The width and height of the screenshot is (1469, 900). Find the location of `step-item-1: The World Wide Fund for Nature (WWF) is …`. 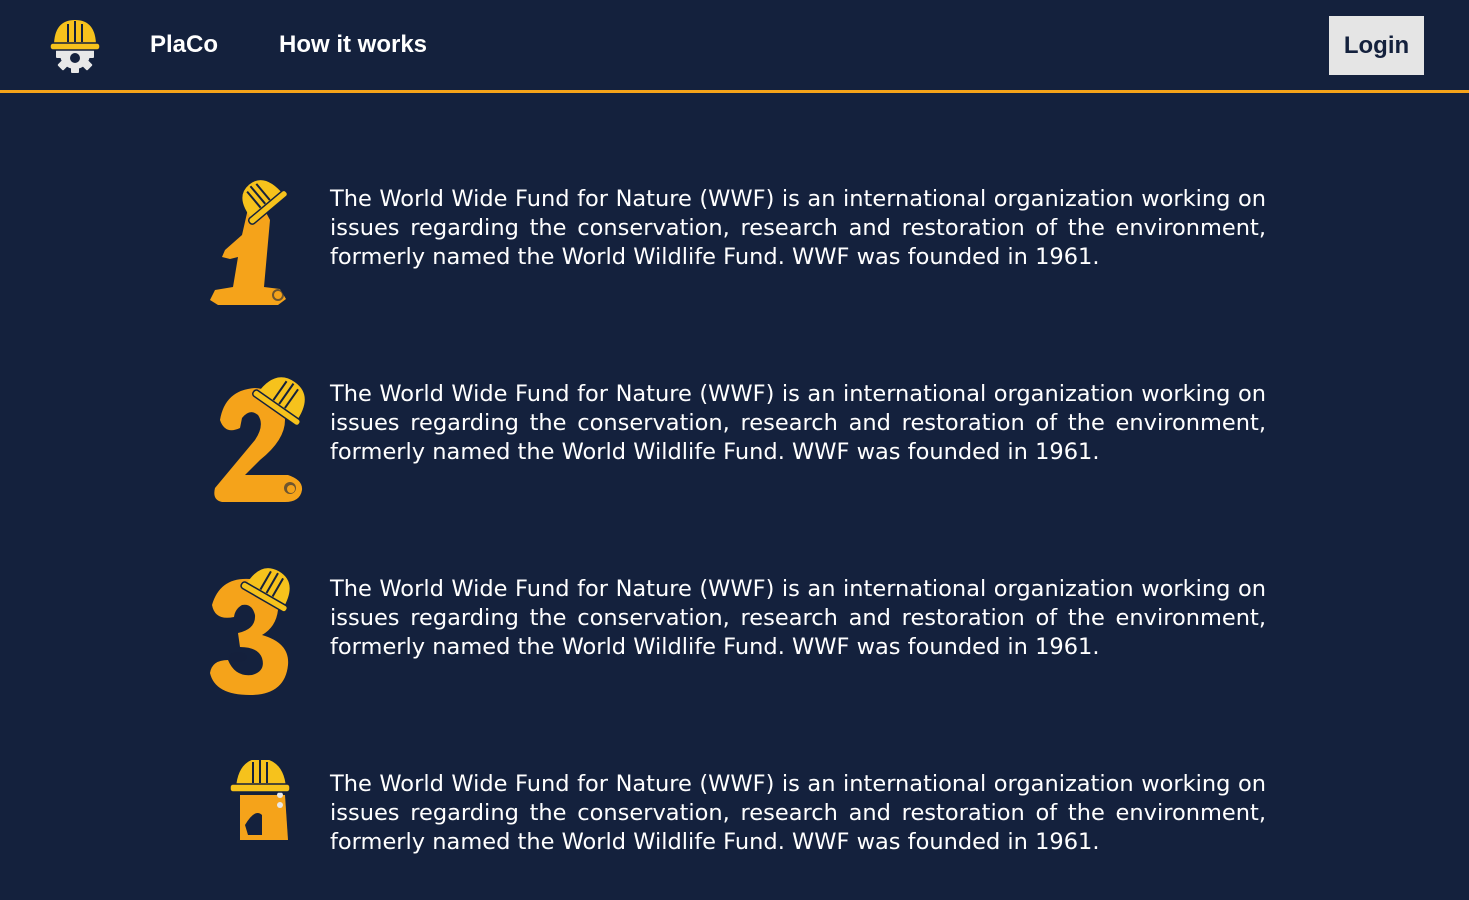

step-item-1: The World Wide Fund for Nature (WWF) is … is located at coordinates (740, 245).